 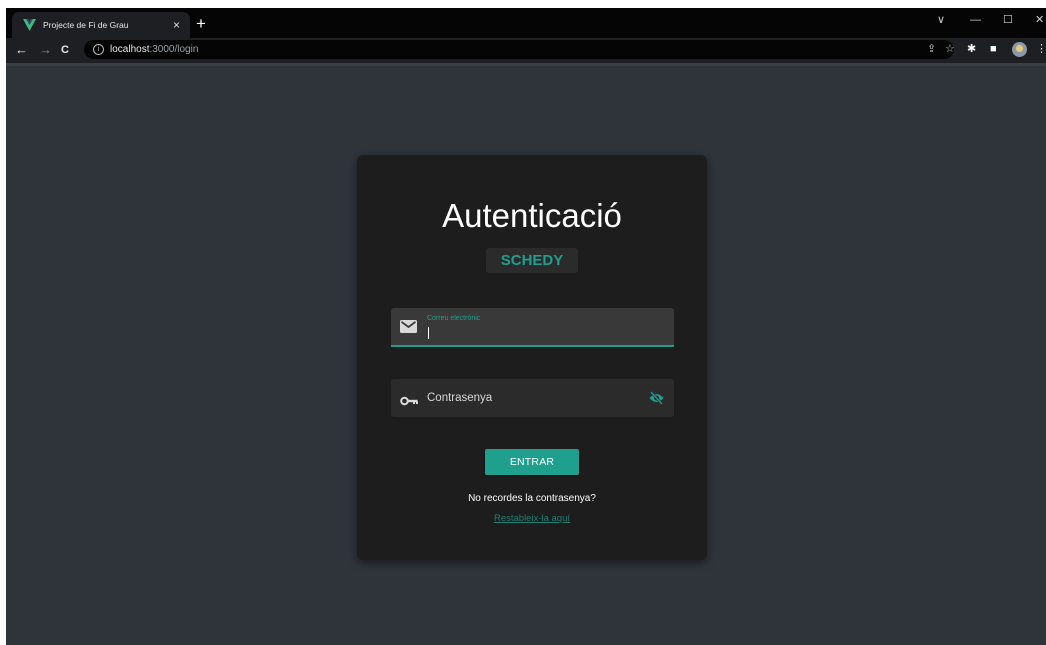 I want to click on reload-icon: C, so click(x=65, y=50).